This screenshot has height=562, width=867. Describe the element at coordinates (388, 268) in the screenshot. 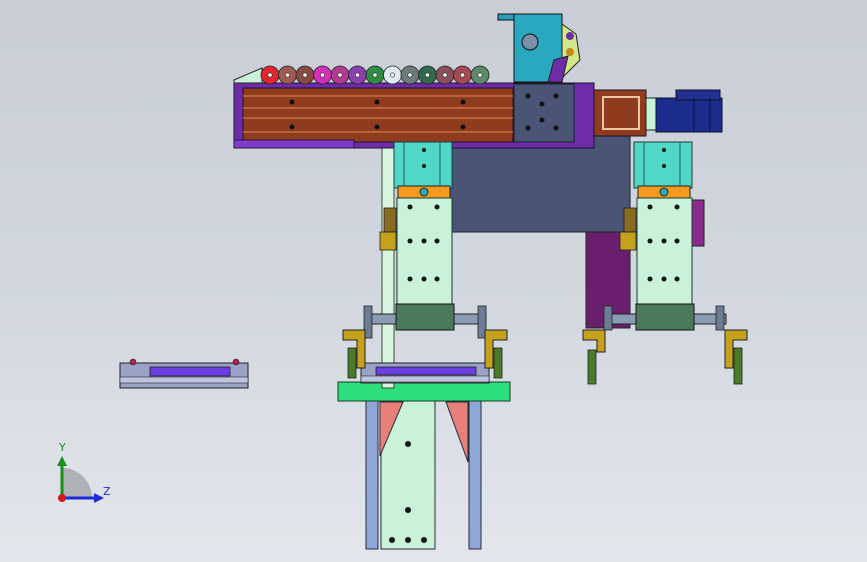

I see `rear-post` at that location.